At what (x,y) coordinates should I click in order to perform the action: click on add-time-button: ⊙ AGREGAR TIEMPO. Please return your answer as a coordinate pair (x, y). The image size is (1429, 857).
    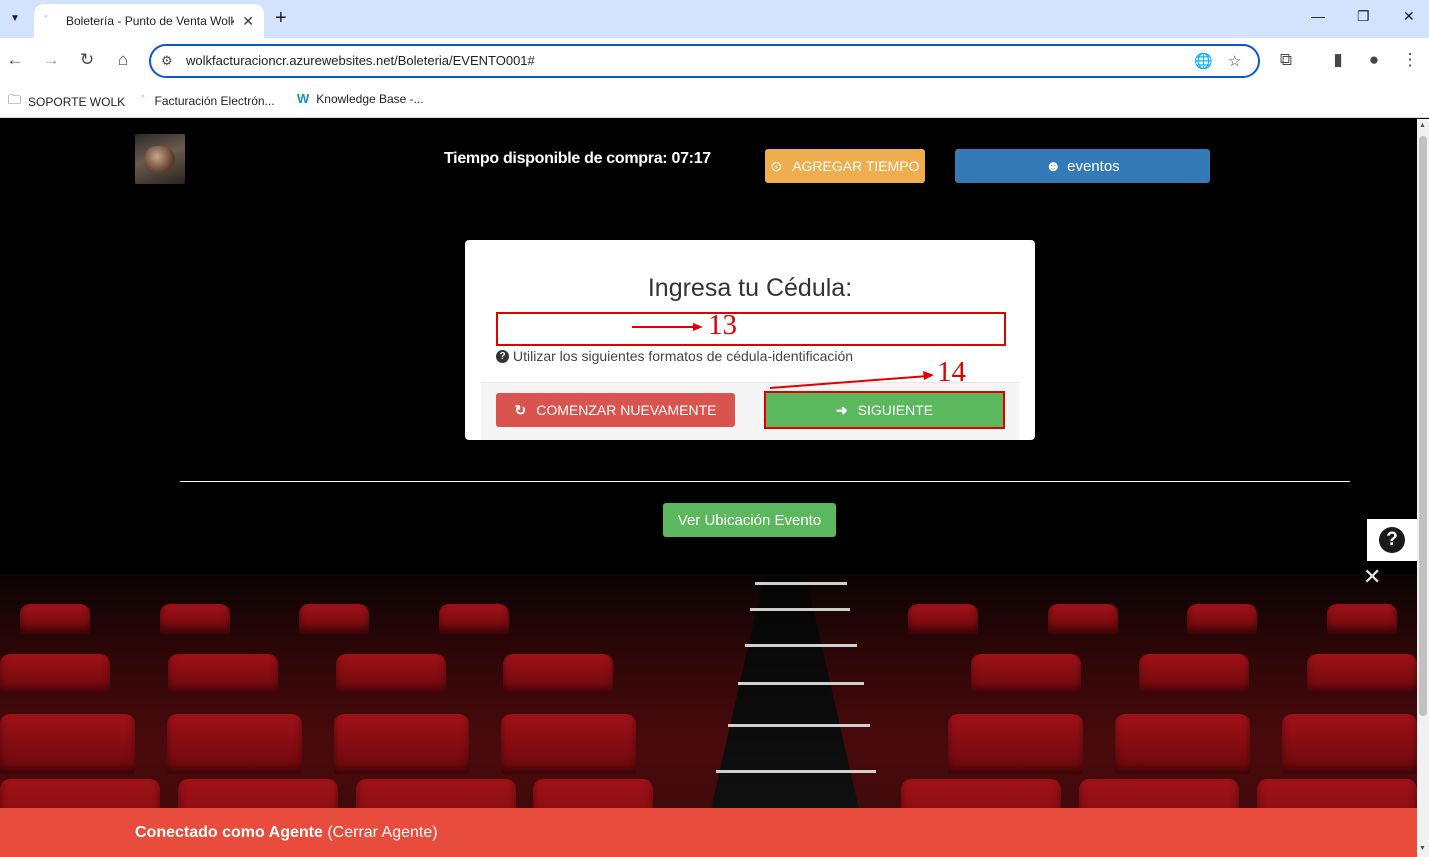
    Looking at the image, I should click on (845, 166).